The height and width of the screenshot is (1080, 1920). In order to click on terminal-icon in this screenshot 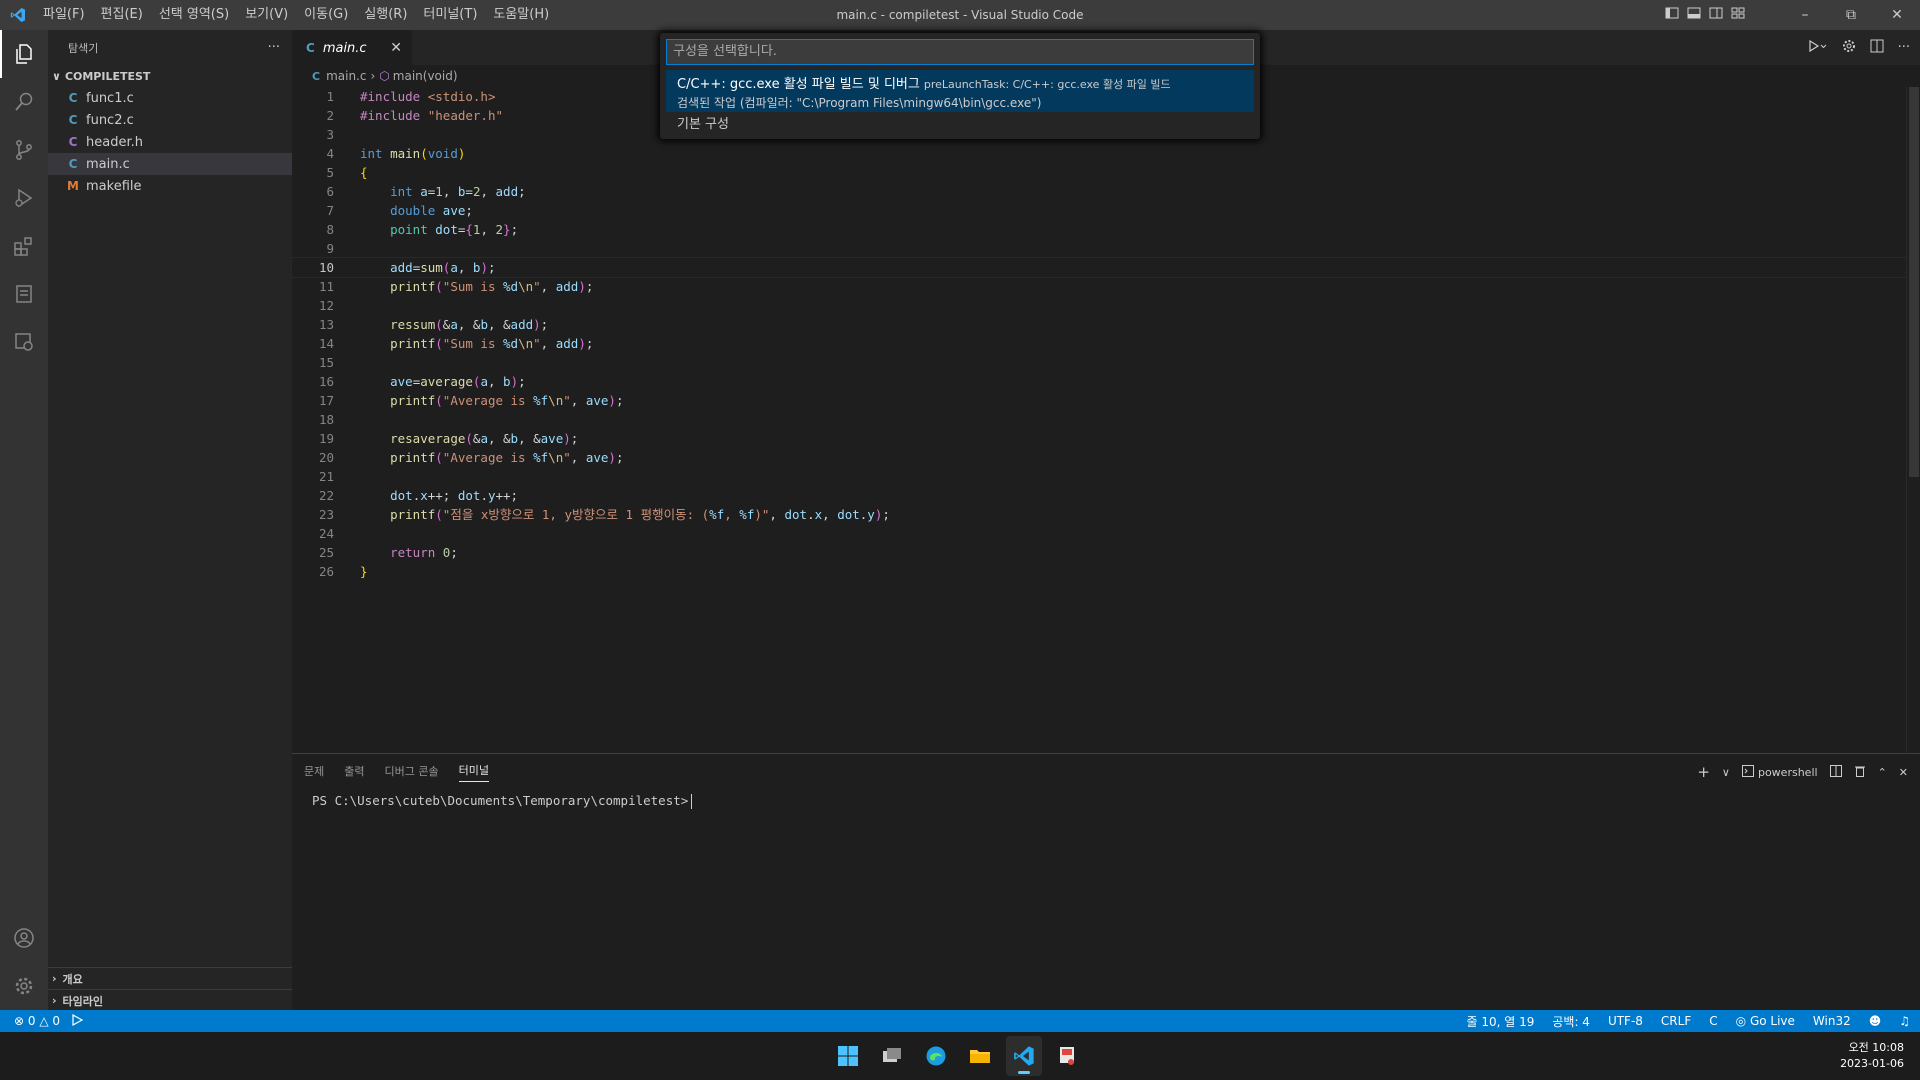, I will do `click(1747, 772)`.